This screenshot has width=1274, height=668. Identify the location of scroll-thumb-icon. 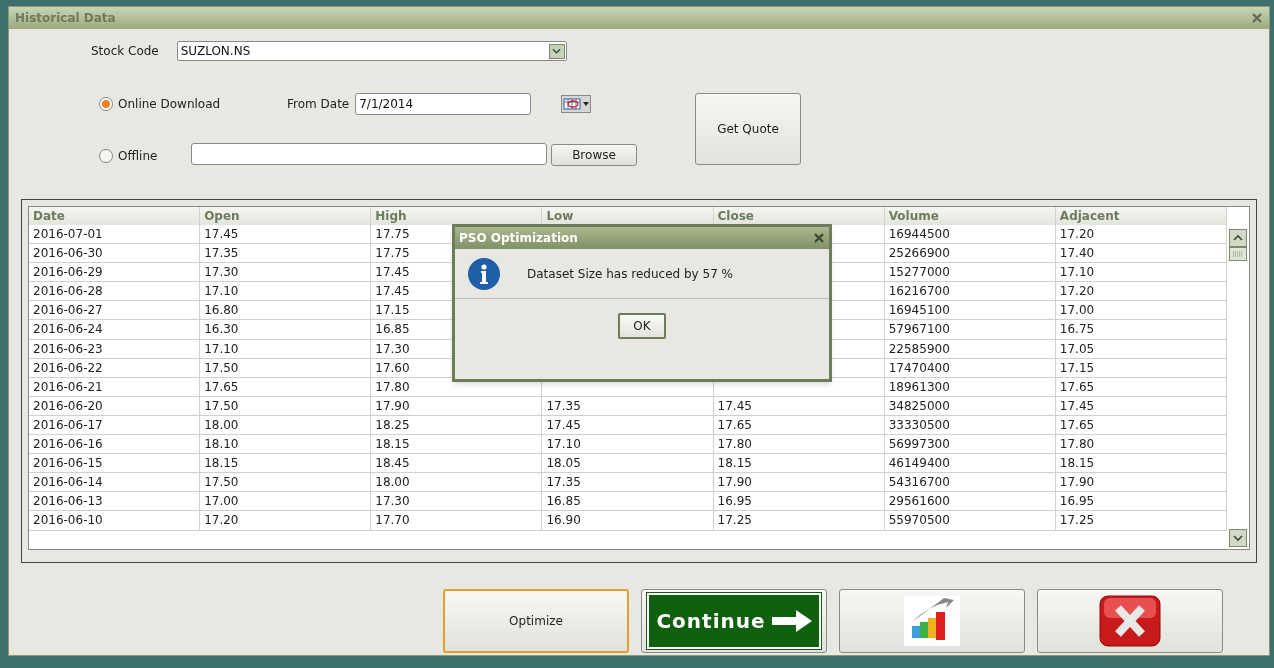
(1238, 254).